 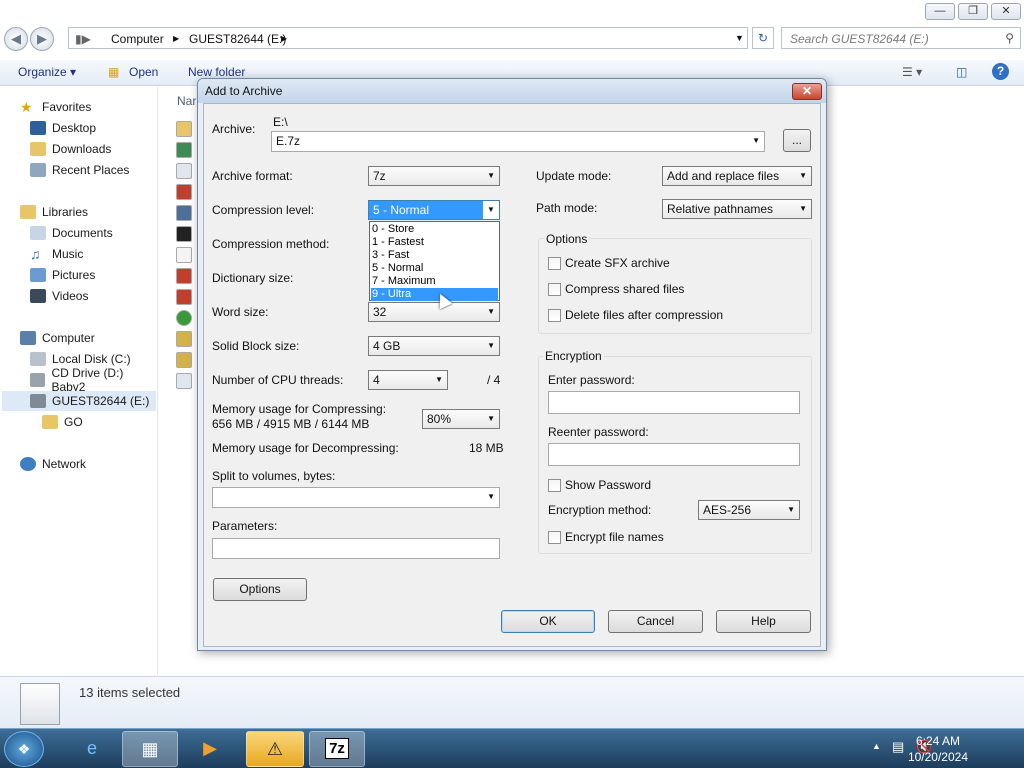 I want to click on split-volumes-combo: ▼, so click(x=356, y=497).